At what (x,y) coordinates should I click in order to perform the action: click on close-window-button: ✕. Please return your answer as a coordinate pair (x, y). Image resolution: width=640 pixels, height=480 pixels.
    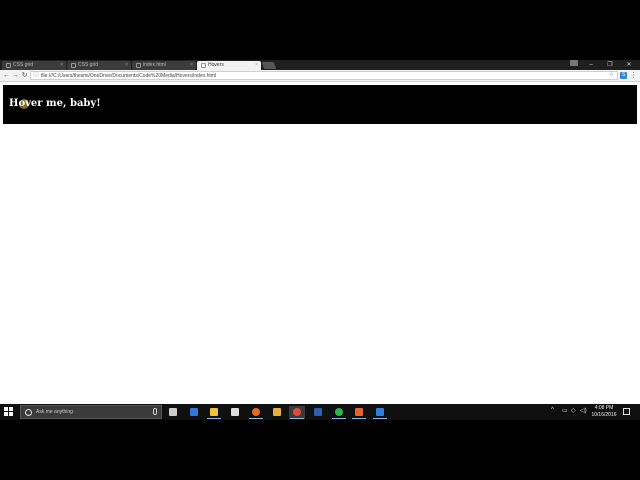
    Looking at the image, I should click on (629, 65).